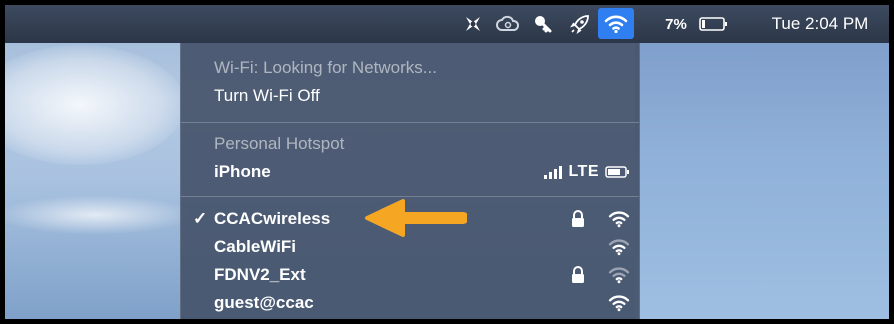 This screenshot has width=894, height=324. I want to click on turn-wifi-off-label: Turn Wi-Fi Off, so click(267, 95).